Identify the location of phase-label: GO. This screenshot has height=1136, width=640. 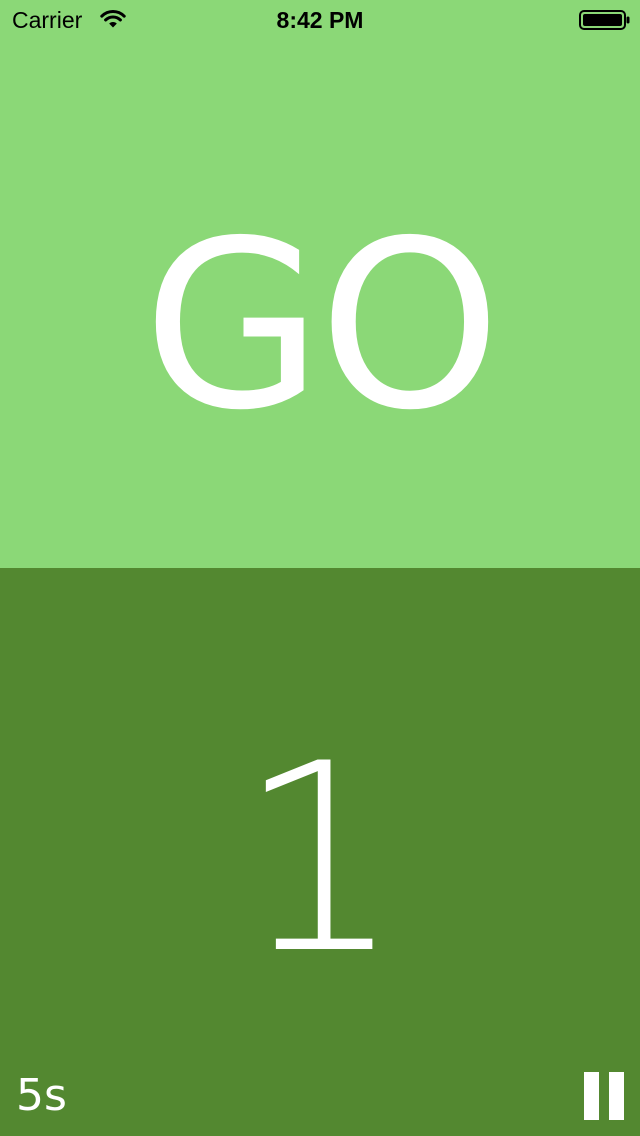
(321, 326).